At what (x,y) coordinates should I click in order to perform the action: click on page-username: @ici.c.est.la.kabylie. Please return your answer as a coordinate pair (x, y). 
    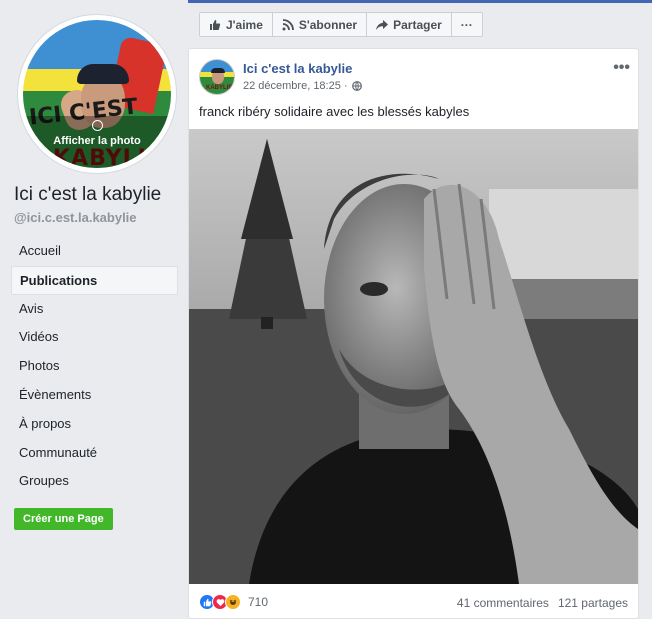
    Looking at the image, I should click on (75, 217).